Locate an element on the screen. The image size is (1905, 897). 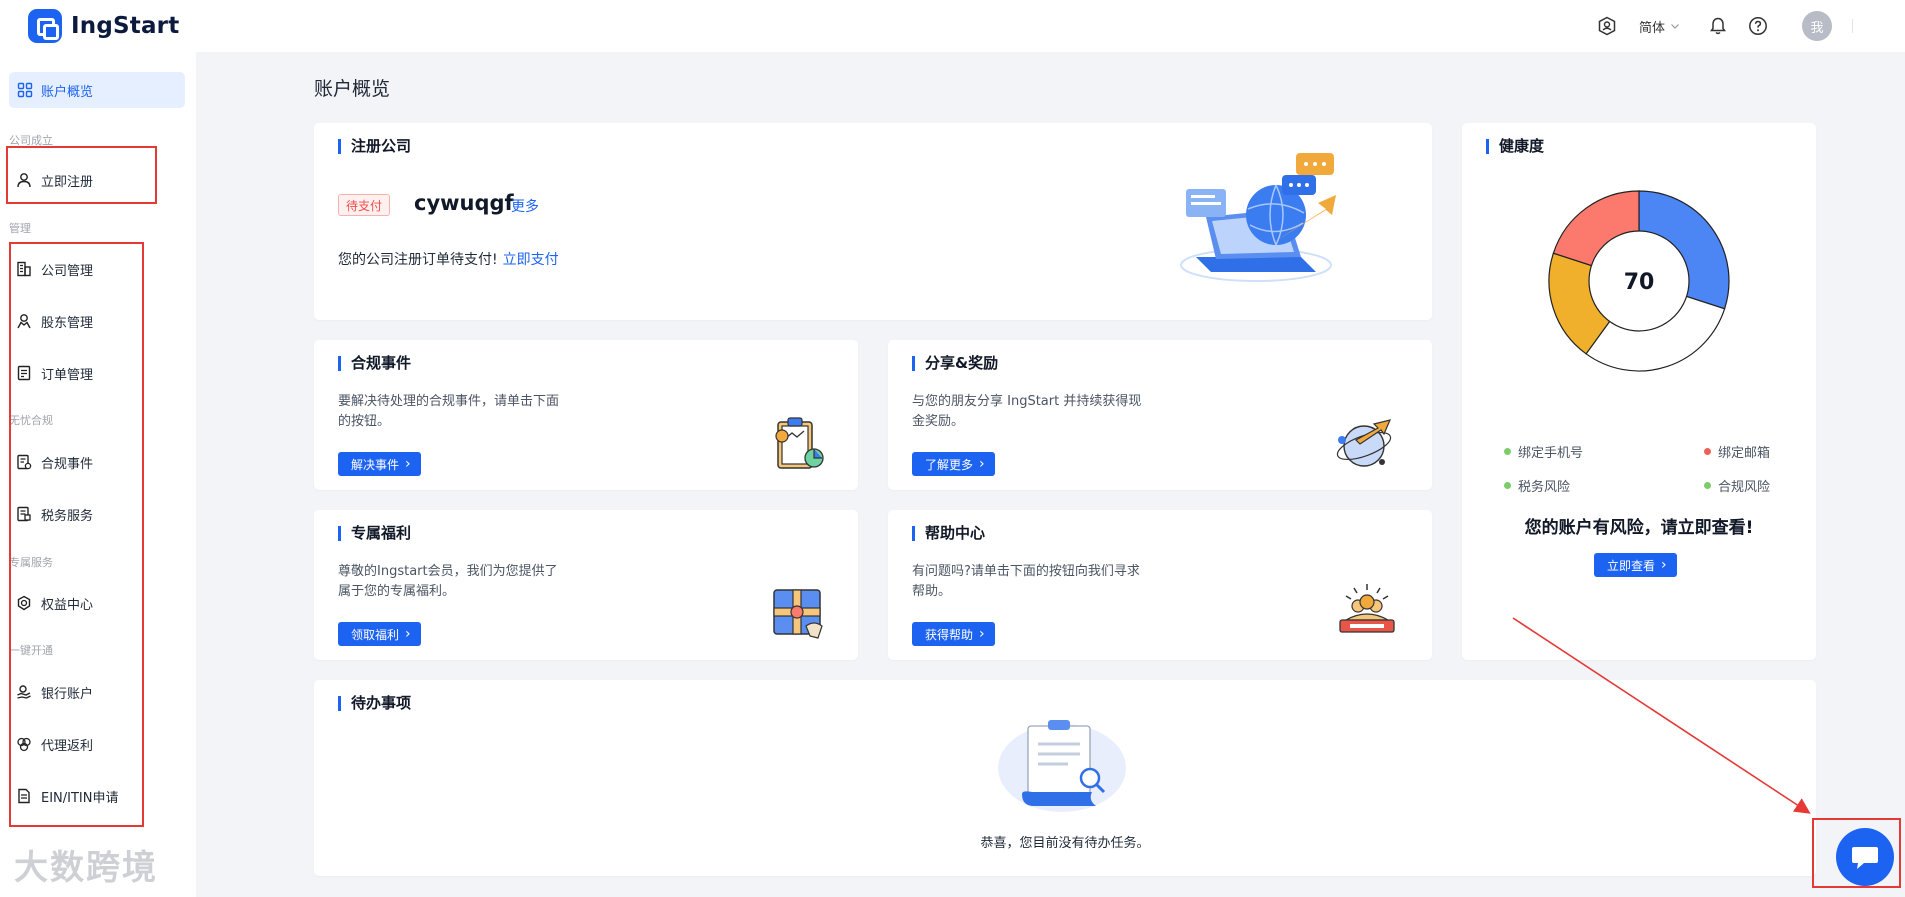
legend-item: 合规风险 is located at coordinates (1737, 485).